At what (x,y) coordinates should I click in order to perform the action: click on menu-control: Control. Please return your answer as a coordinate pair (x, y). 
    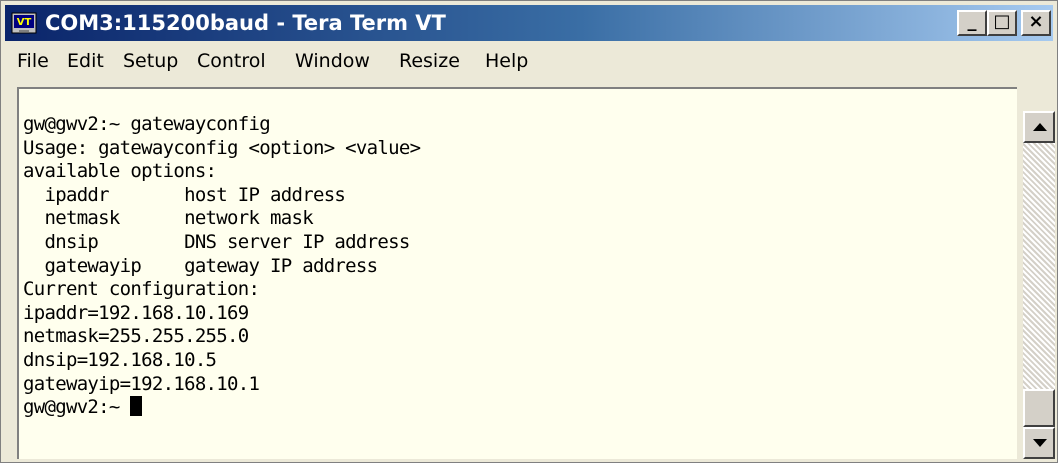
    Looking at the image, I should click on (231, 61).